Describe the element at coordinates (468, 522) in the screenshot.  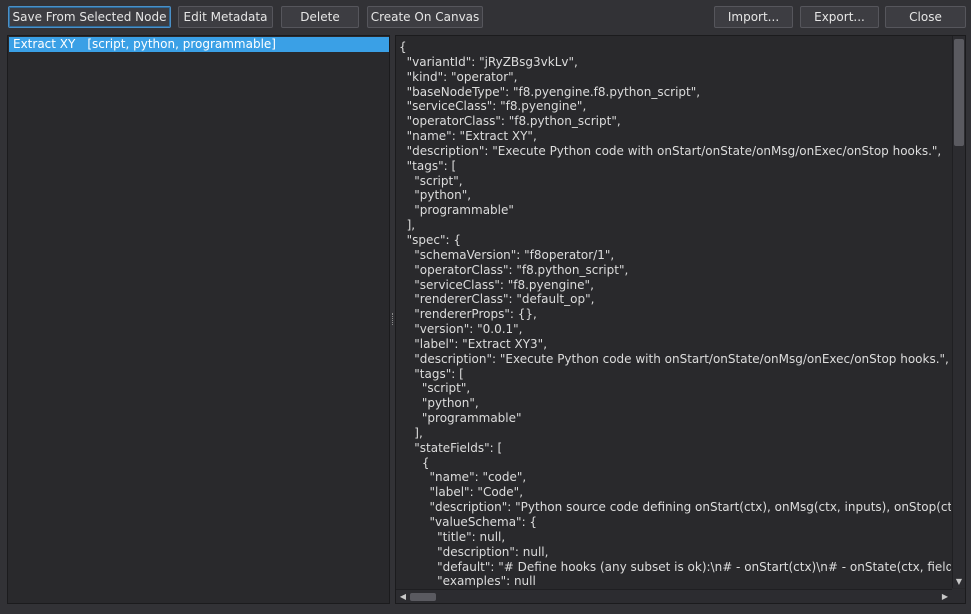
I see `json-line: "valueSchema": {` at that location.